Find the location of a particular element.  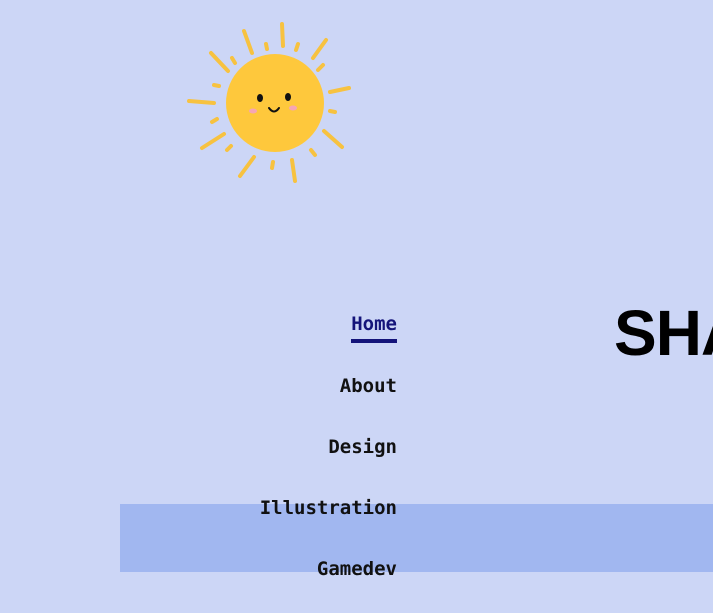

nav-item-home: Home is located at coordinates (328, 338).